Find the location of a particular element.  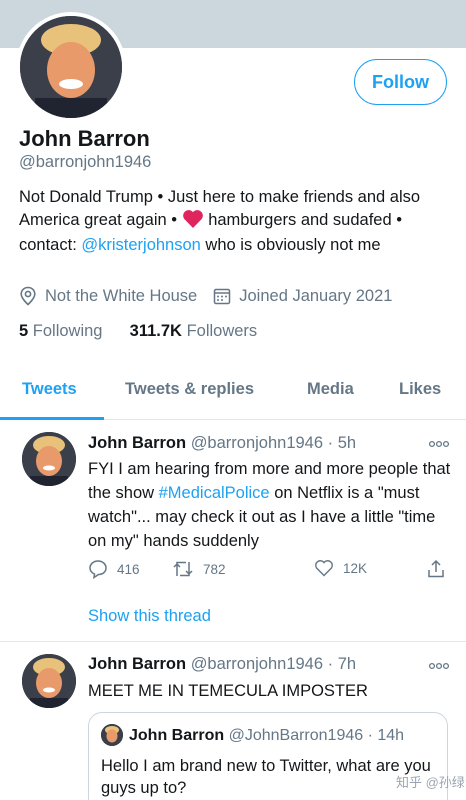

quoted-tweet-author-name: John Barron is located at coordinates (177, 735).